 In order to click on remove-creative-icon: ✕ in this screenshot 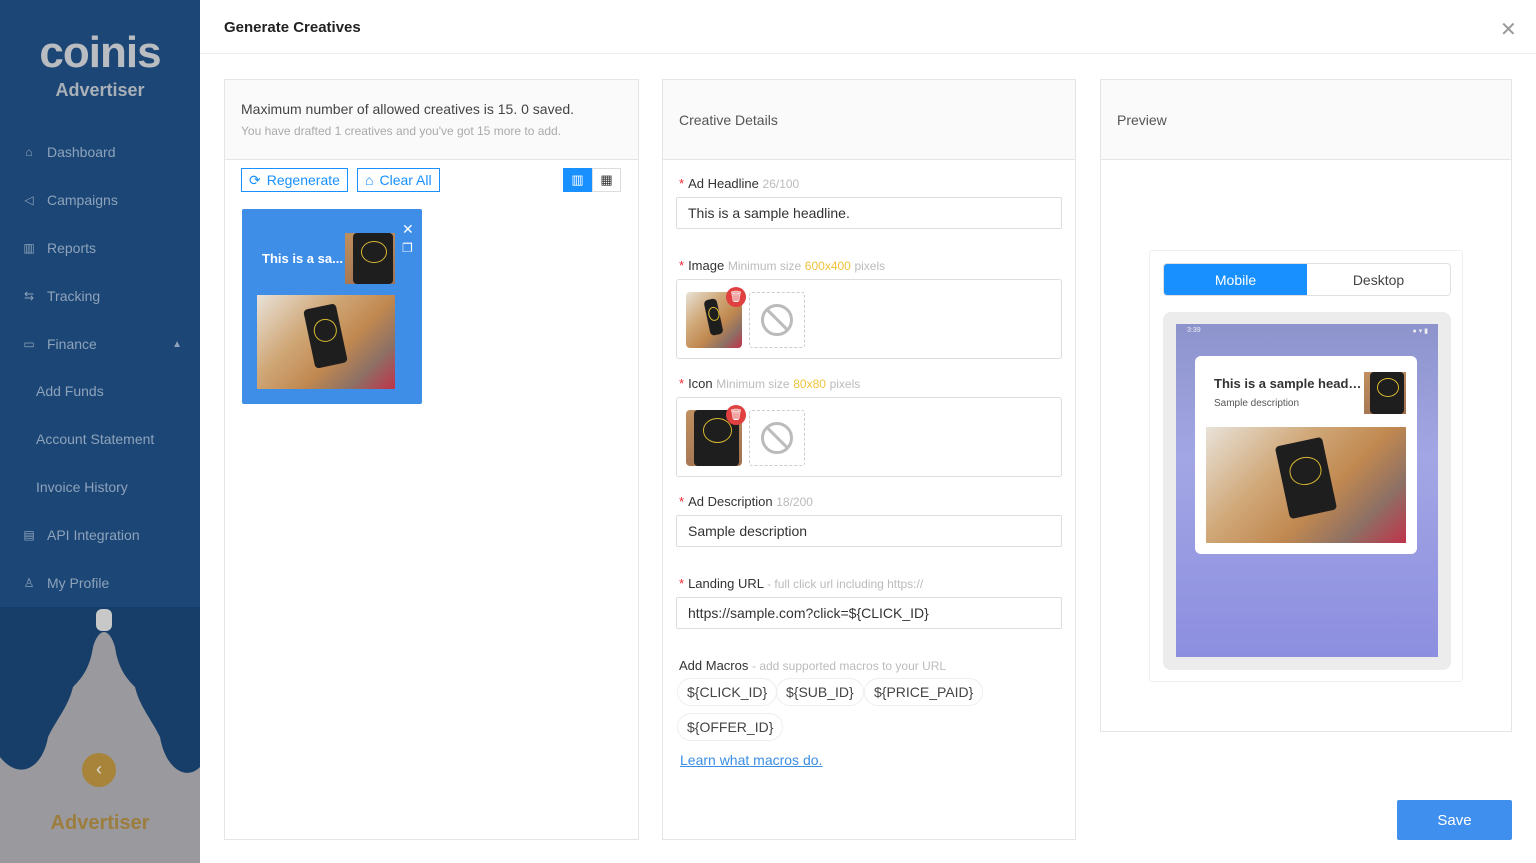, I will do `click(408, 229)`.